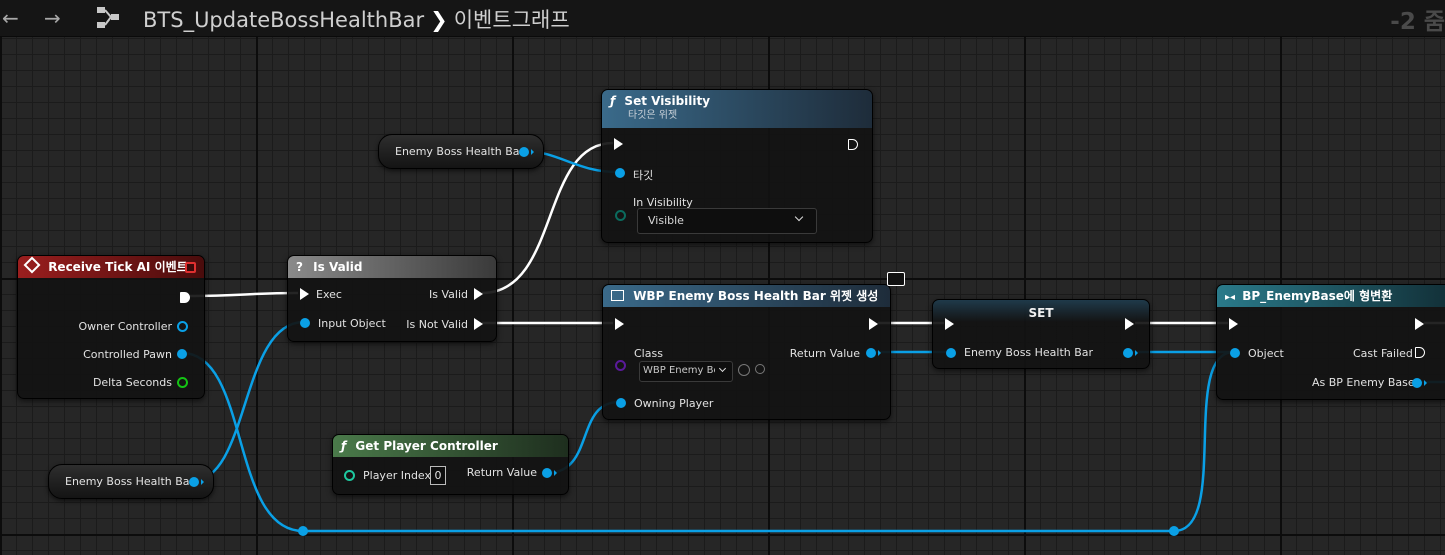  What do you see at coordinates (674, 403) in the screenshot?
I see `pin-label-owning-player: Owning Player` at bounding box center [674, 403].